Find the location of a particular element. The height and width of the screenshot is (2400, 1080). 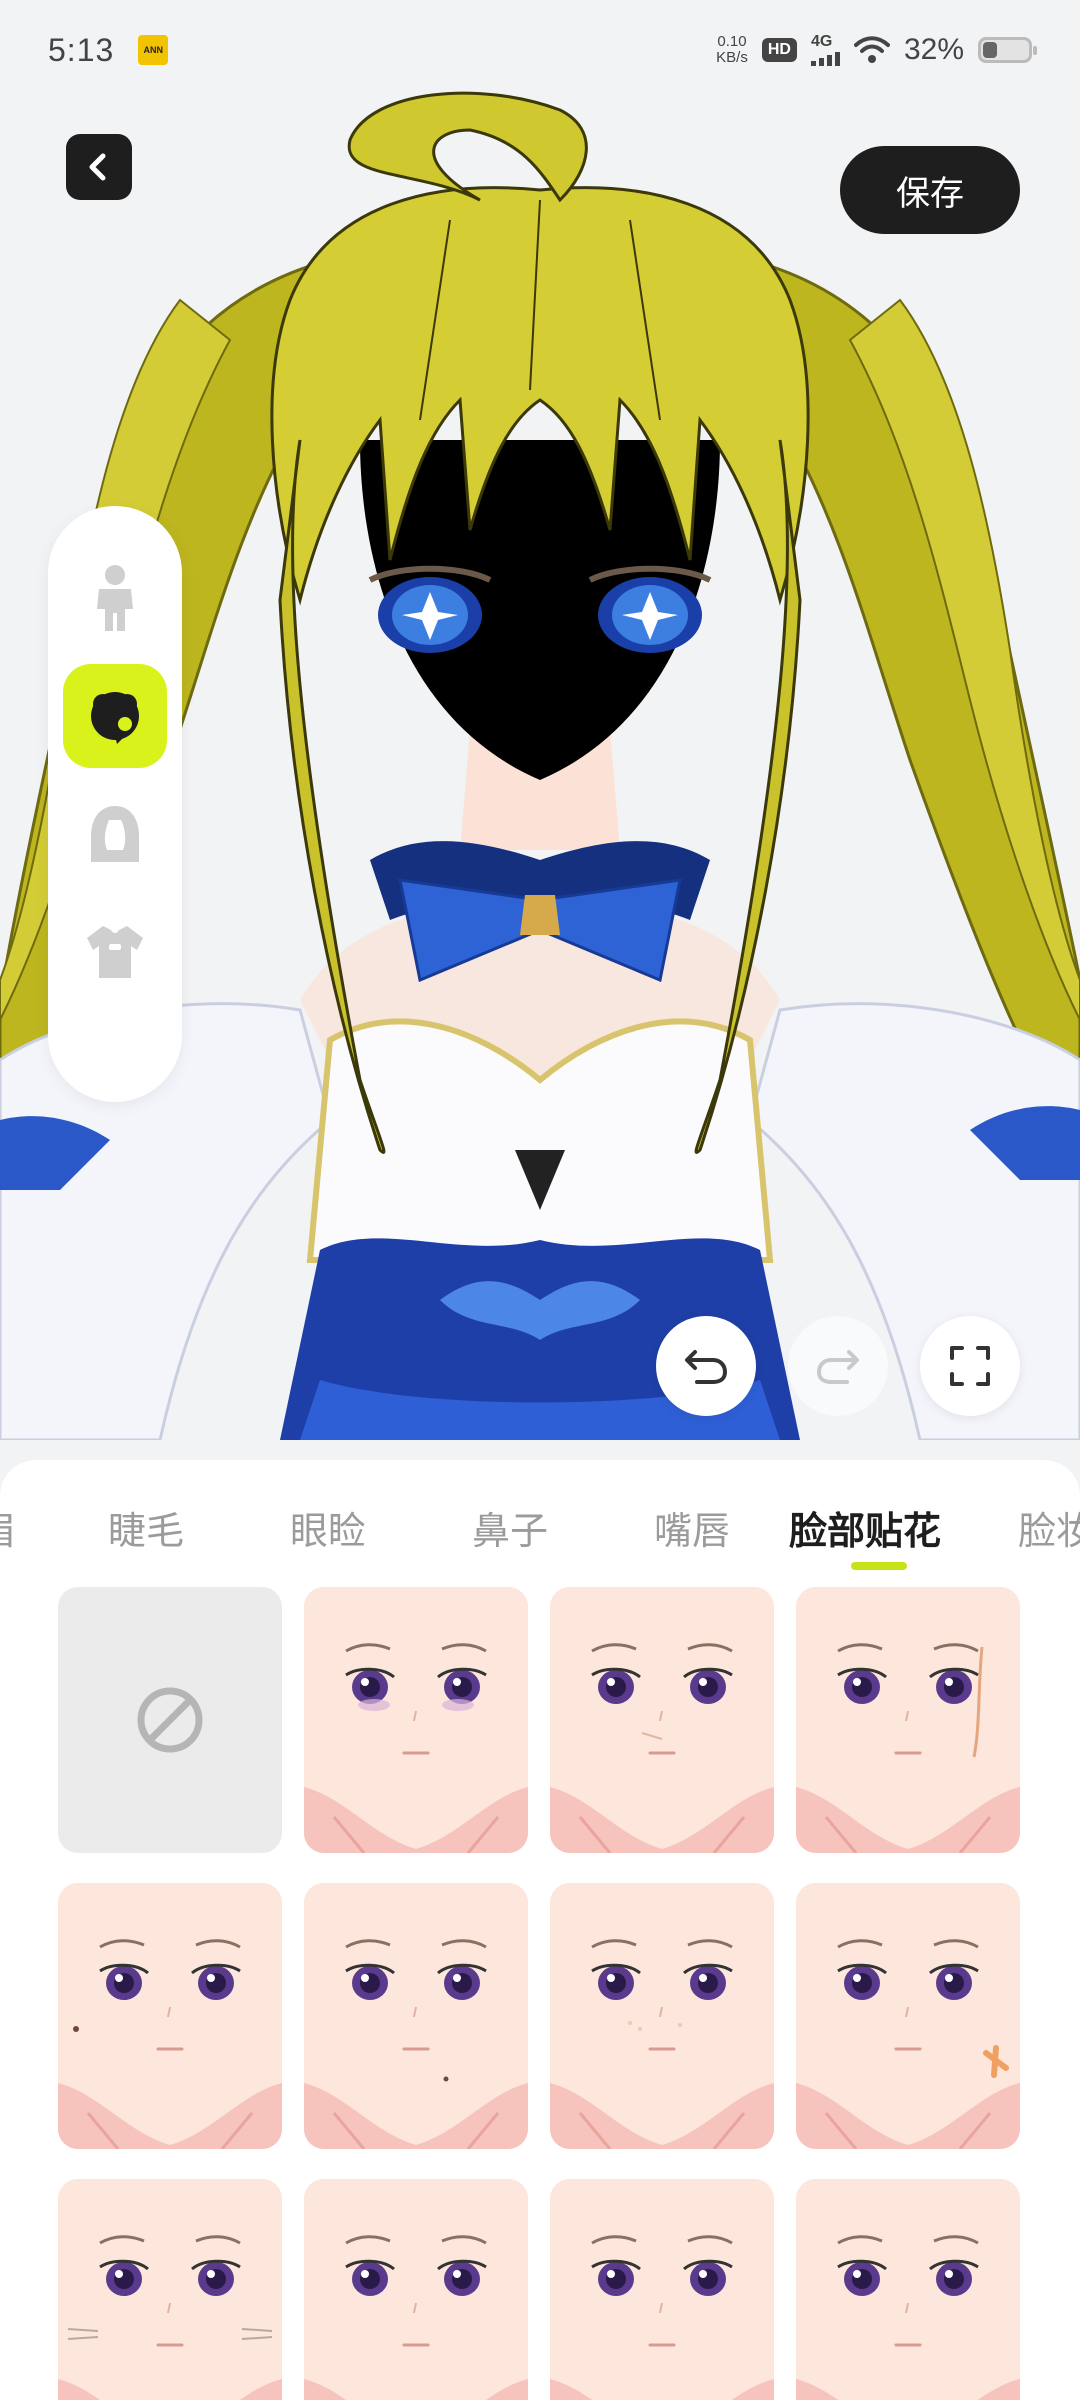

face-makeup-icon is located at coordinates (115, 718).